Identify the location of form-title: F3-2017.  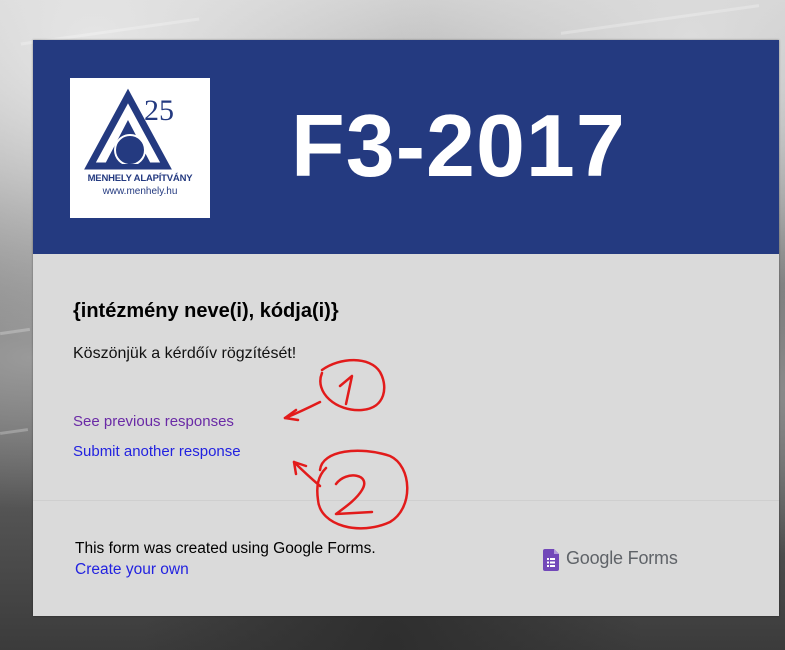
(458, 145).